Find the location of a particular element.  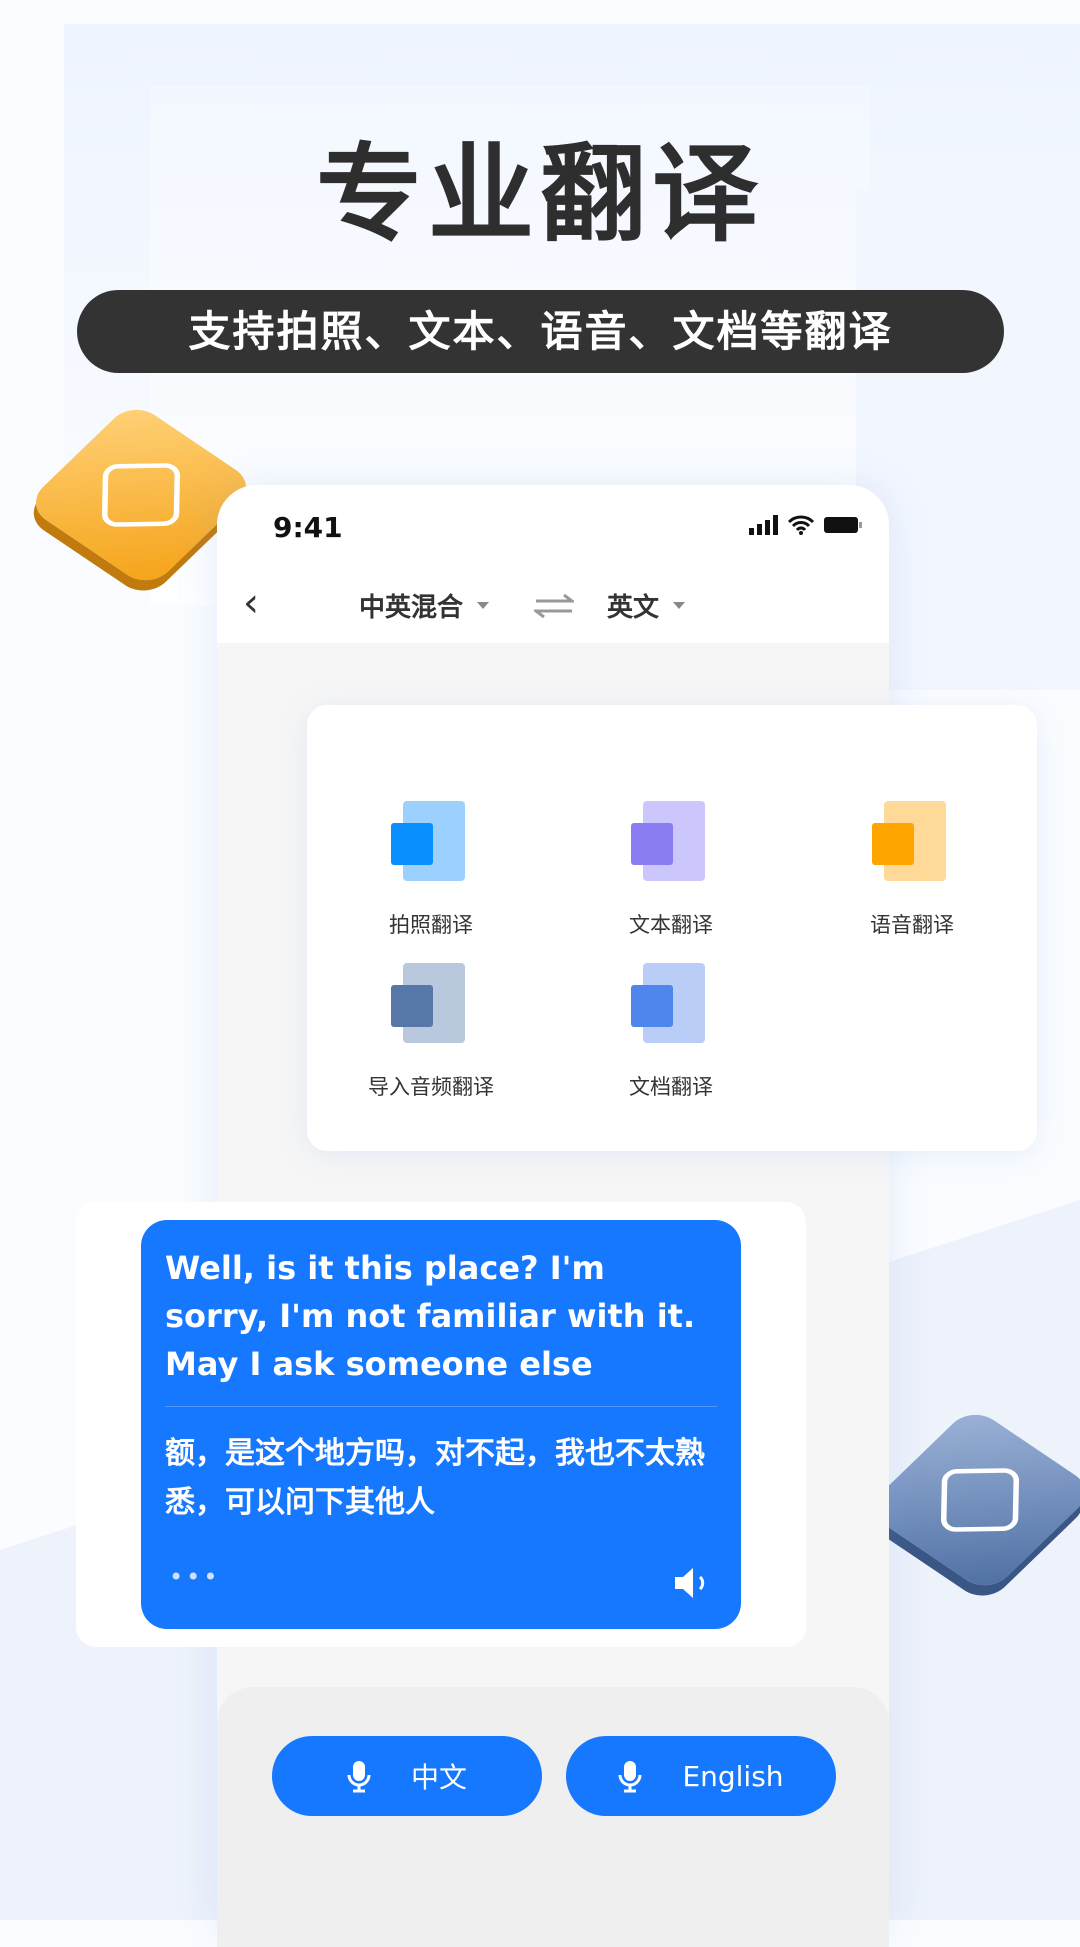

wifi-icon is located at coordinates (801, 525).